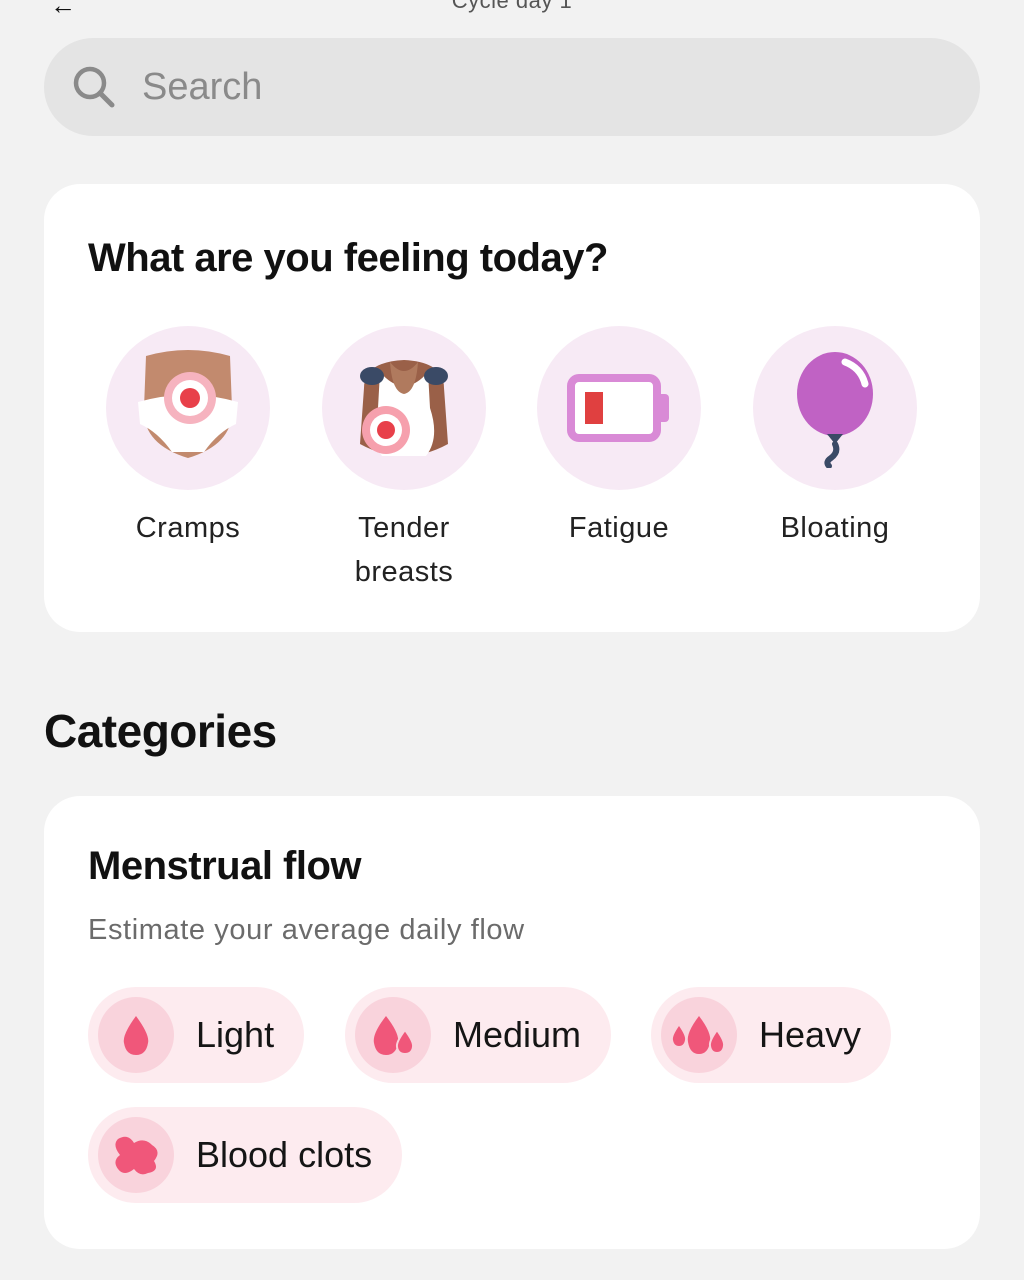 The image size is (1024, 1280). I want to click on balloon-icon, so click(835, 410).